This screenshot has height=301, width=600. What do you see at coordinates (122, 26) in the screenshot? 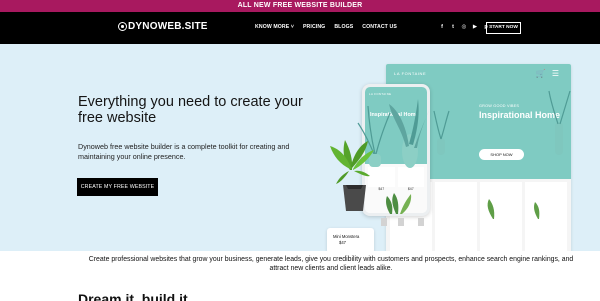
I see `logo-mark-icon` at bounding box center [122, 26].